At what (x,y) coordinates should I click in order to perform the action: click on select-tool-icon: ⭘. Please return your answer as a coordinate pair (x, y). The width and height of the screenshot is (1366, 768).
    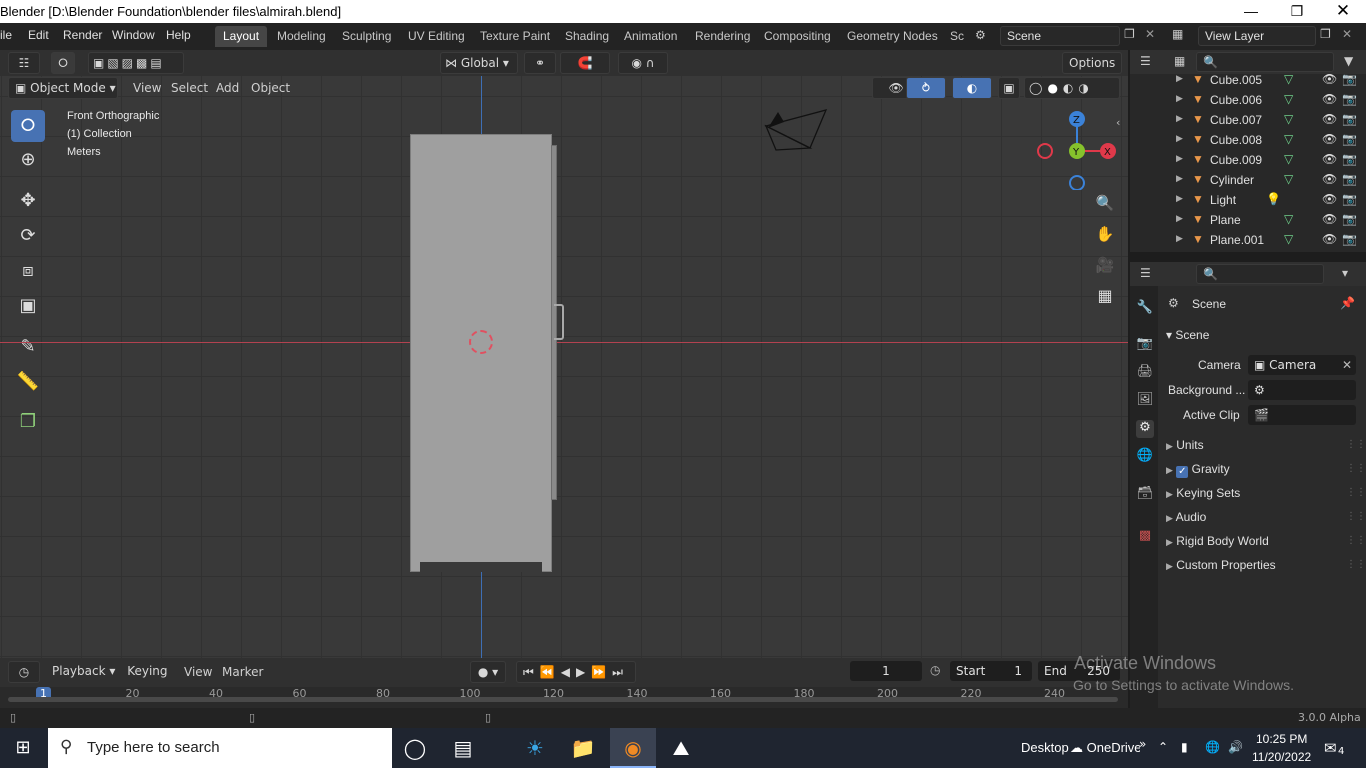
    Looking at the image, I should click on (28, 126).